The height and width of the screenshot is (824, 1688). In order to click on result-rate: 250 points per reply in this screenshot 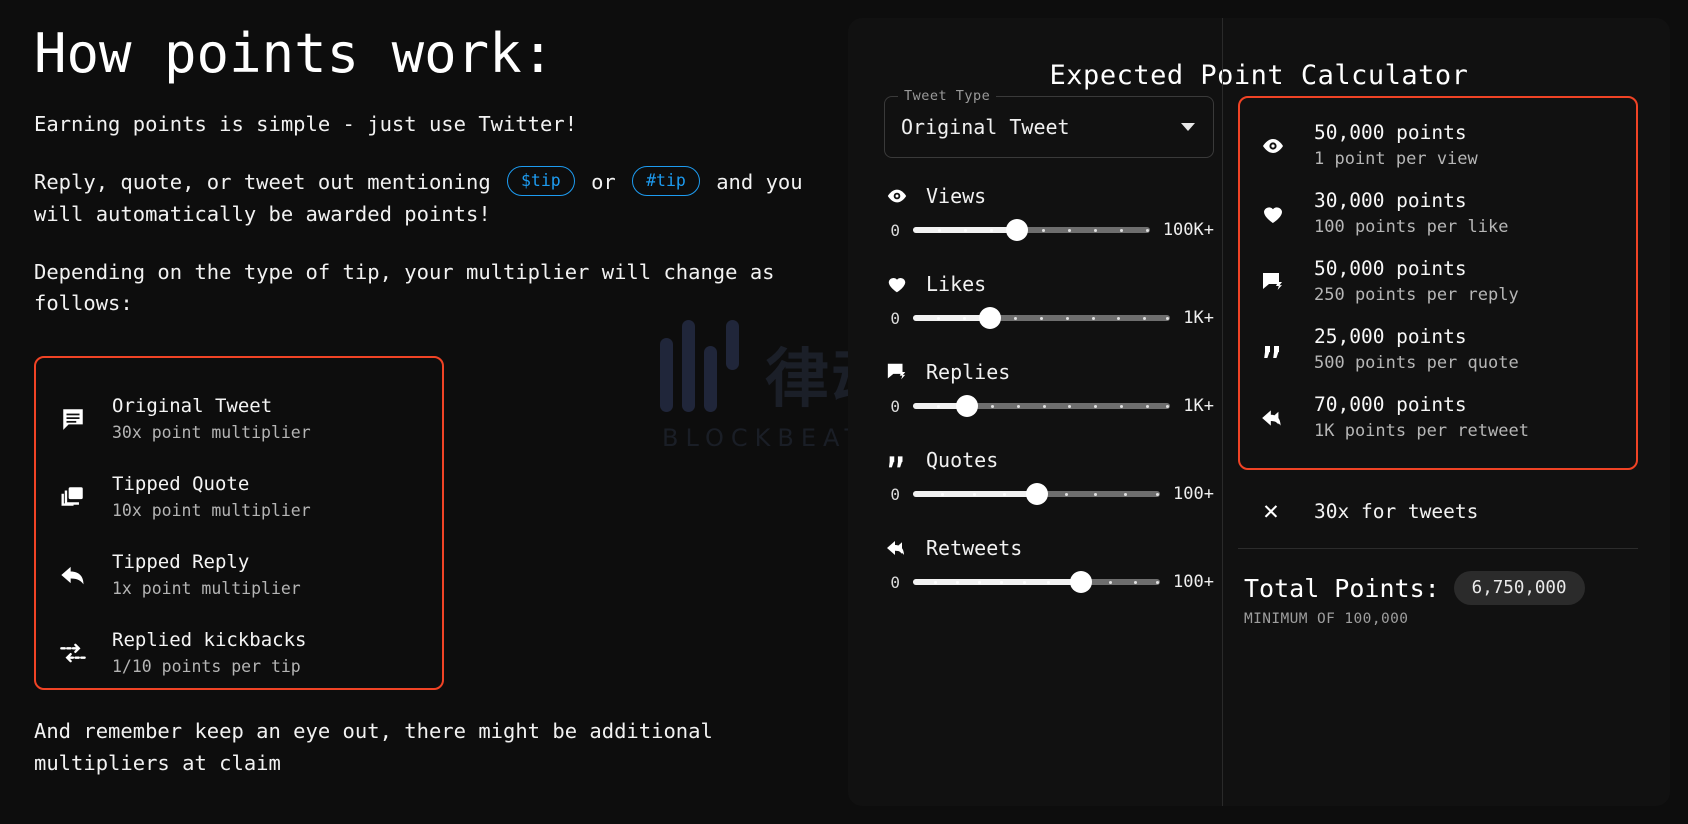, I will do `click(1416, 295)`.